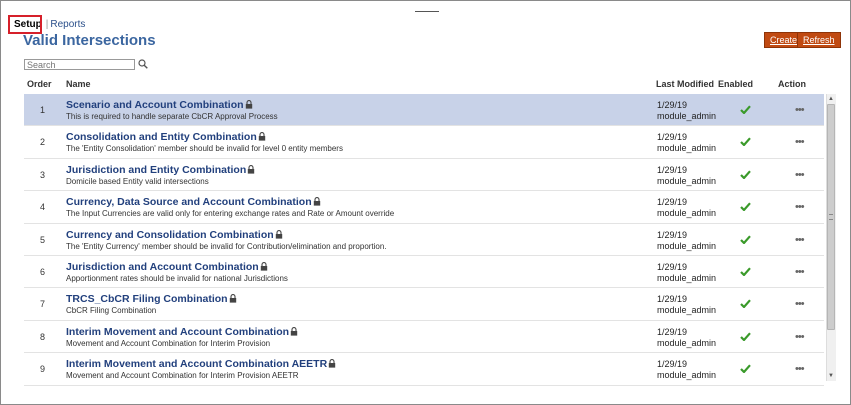 The image size is (851, 405). I want to click on column-last-modified: Last Modified, so click(685, 84).